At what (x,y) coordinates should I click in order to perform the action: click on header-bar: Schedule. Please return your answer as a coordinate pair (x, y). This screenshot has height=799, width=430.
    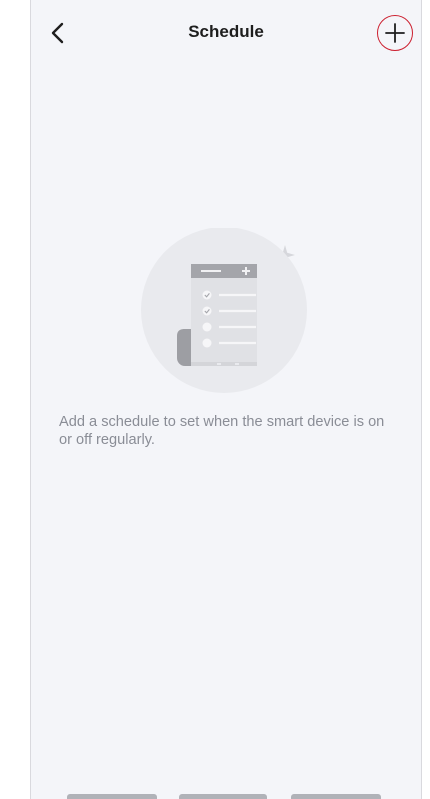
    Looking at the image, I should click on (226, 33).